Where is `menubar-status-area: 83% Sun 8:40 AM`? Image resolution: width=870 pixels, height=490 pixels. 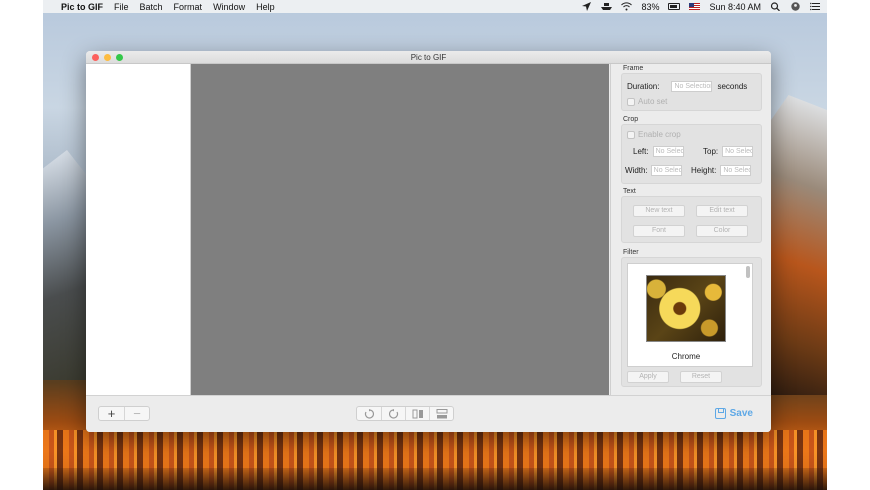 menubar-status-area: 83% Sun 8:40 AM is located at coordinates (701, 7).